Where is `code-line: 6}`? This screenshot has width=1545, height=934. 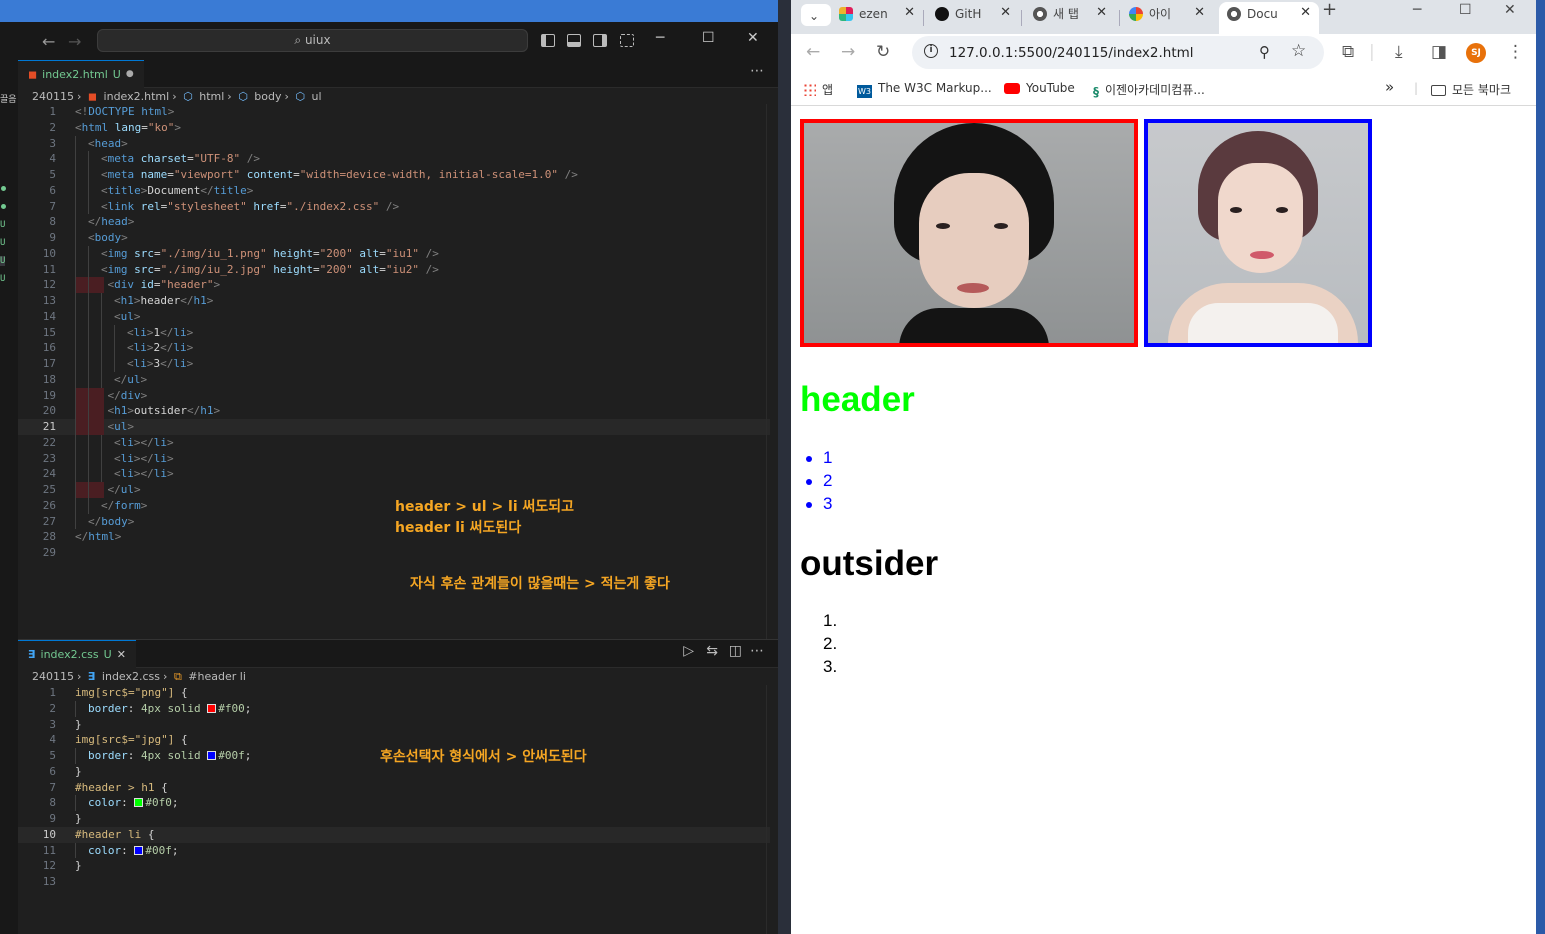
code-line: 6} is located at coordinates (394, 772).